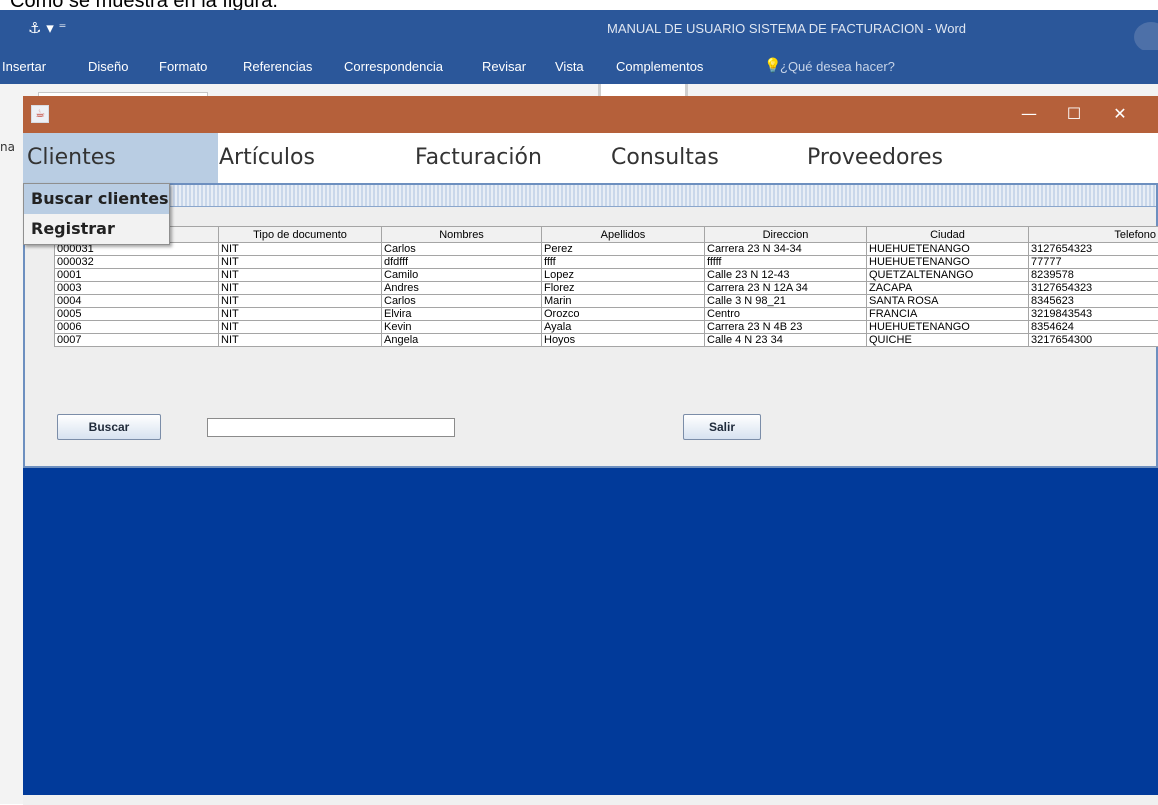 Image resolution: width=1158 pixels, height=805 pixels. Describe the element at coordinates (590, 114) in the screenshot. I see `java-title-bar: ☕ — ☐ ✕` at that location.